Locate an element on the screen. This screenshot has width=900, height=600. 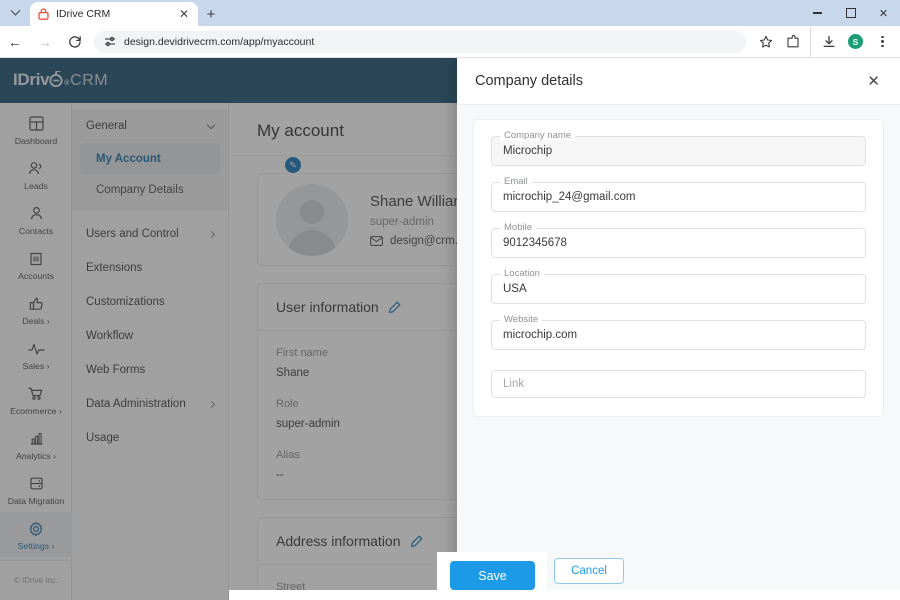
location-input: USA is located at coordinates (678, 289).